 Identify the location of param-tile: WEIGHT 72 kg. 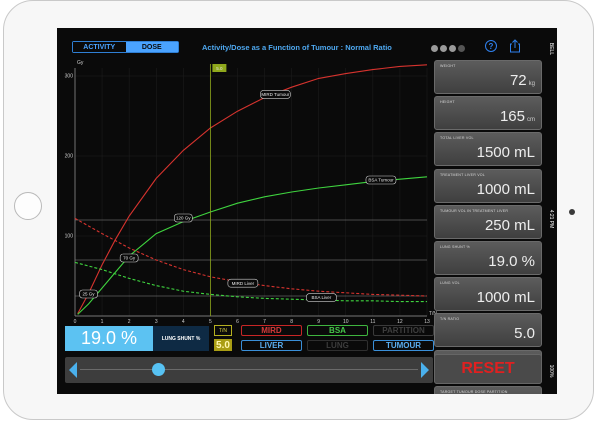
(488, 77).